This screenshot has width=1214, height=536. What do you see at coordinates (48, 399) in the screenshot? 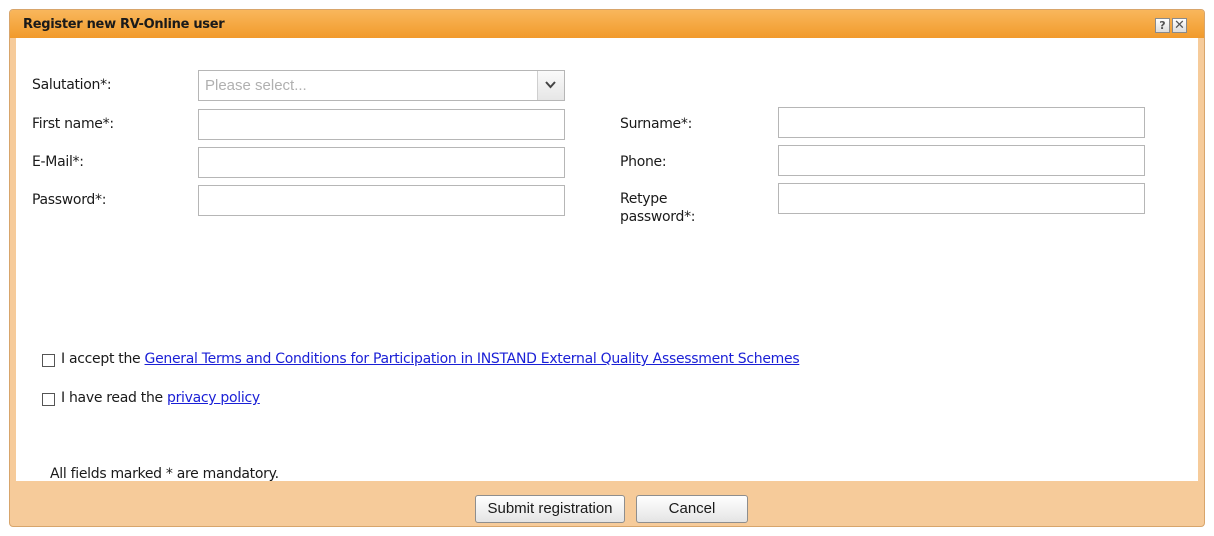
I see `privacy-checkbox` at bounding box center [48, 399].